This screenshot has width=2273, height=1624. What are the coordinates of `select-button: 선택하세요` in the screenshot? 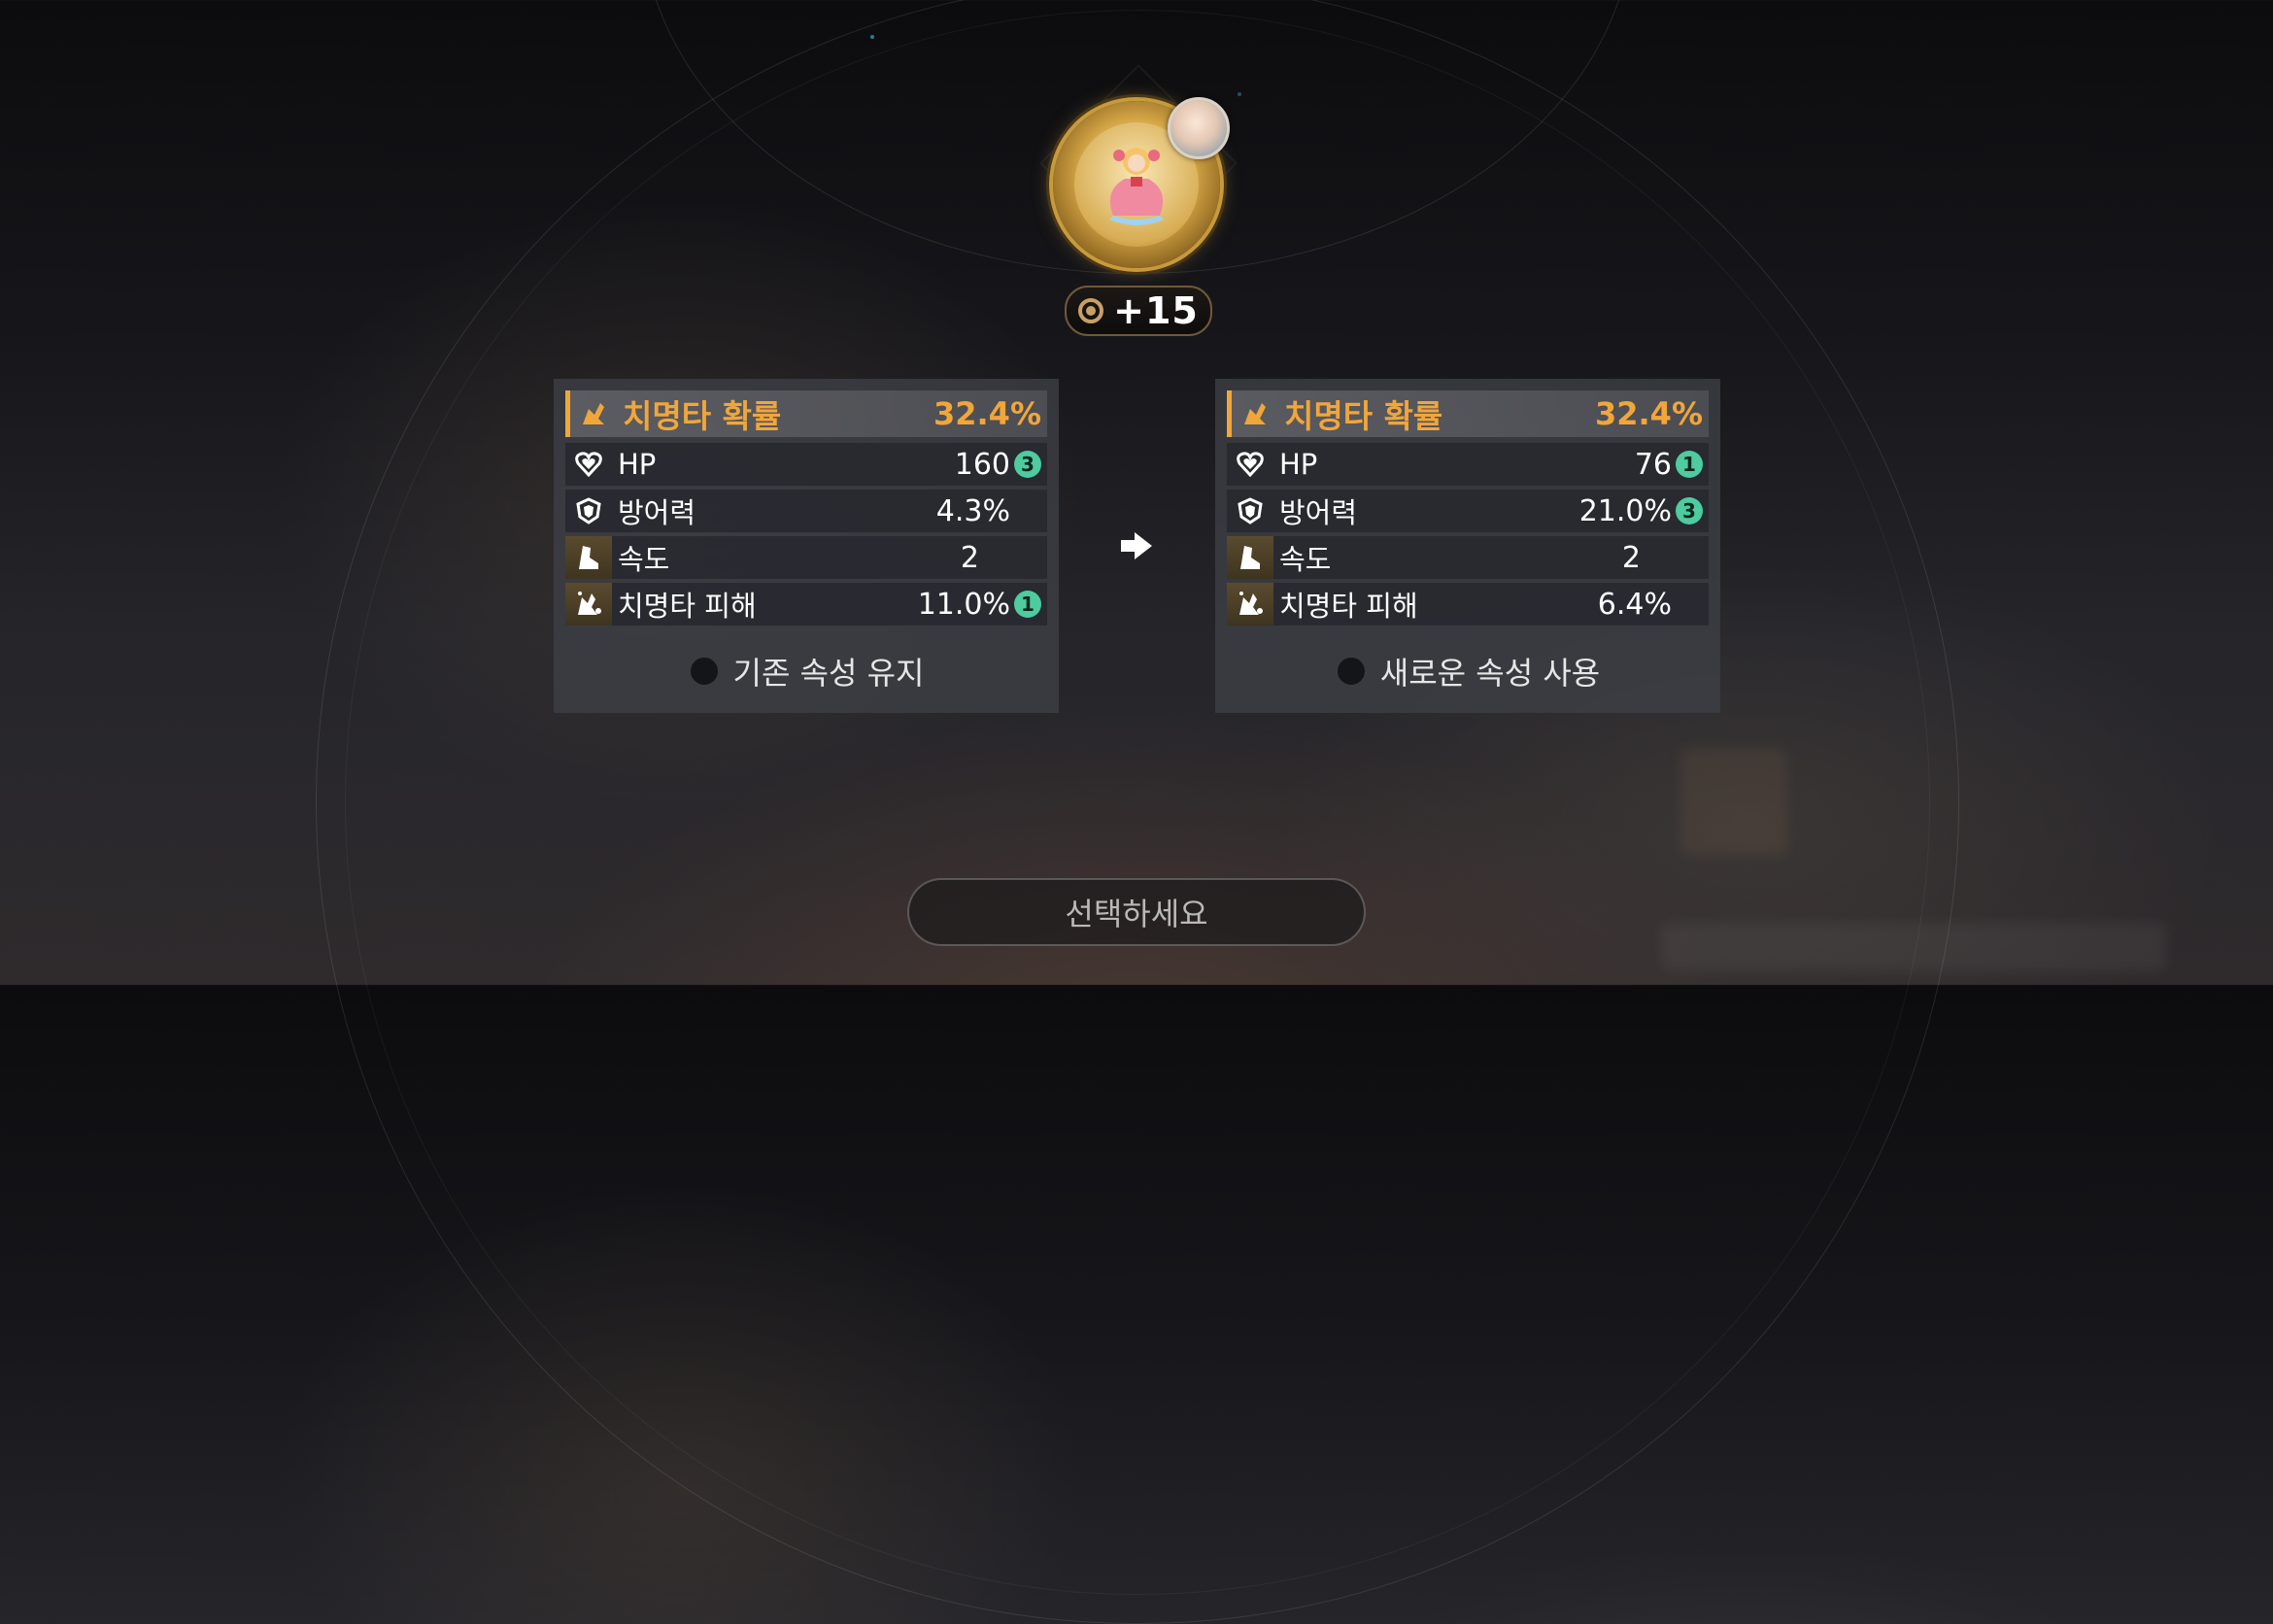 It's located at (1136, 912).